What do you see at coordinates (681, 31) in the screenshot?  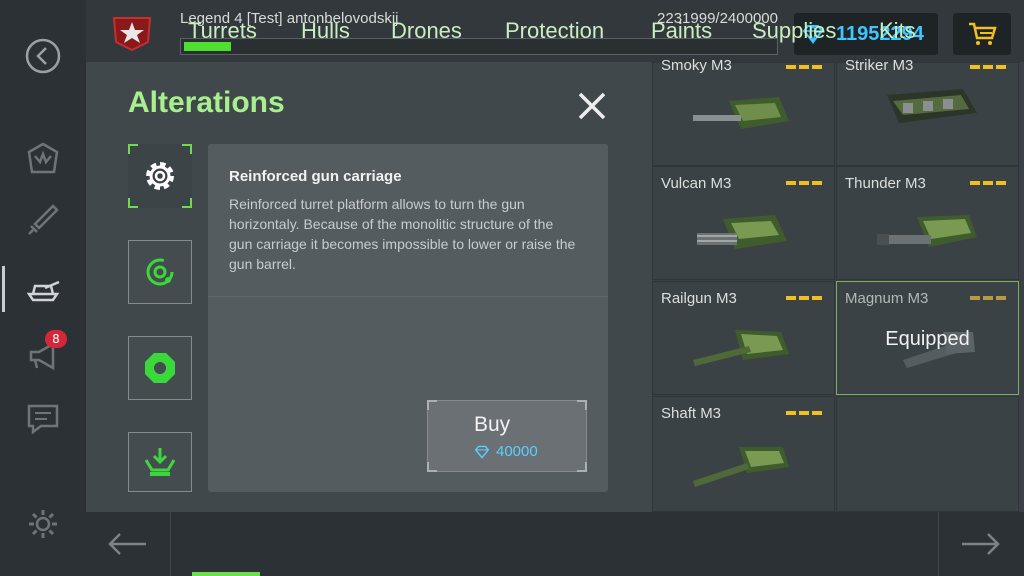 I see `tab-paints: Paints` at bounding box center [681, 31].